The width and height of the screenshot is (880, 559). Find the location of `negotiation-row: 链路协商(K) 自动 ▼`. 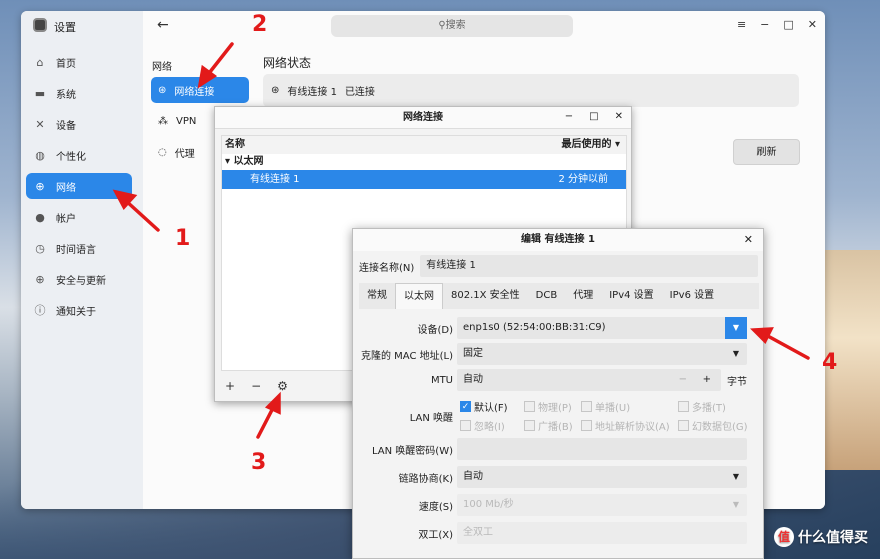

negotiation-row: 链路协商(K) 自动 ▼ is located at coordinates (559, 477).